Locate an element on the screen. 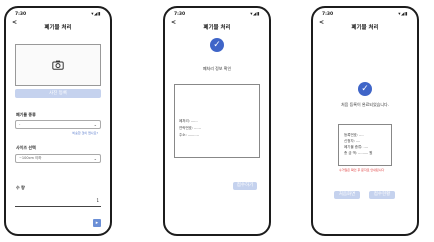 This screenshot has width=434, height=242. confirm-message: 폐처리 정보 확인 is located at coordinates (217, 68).